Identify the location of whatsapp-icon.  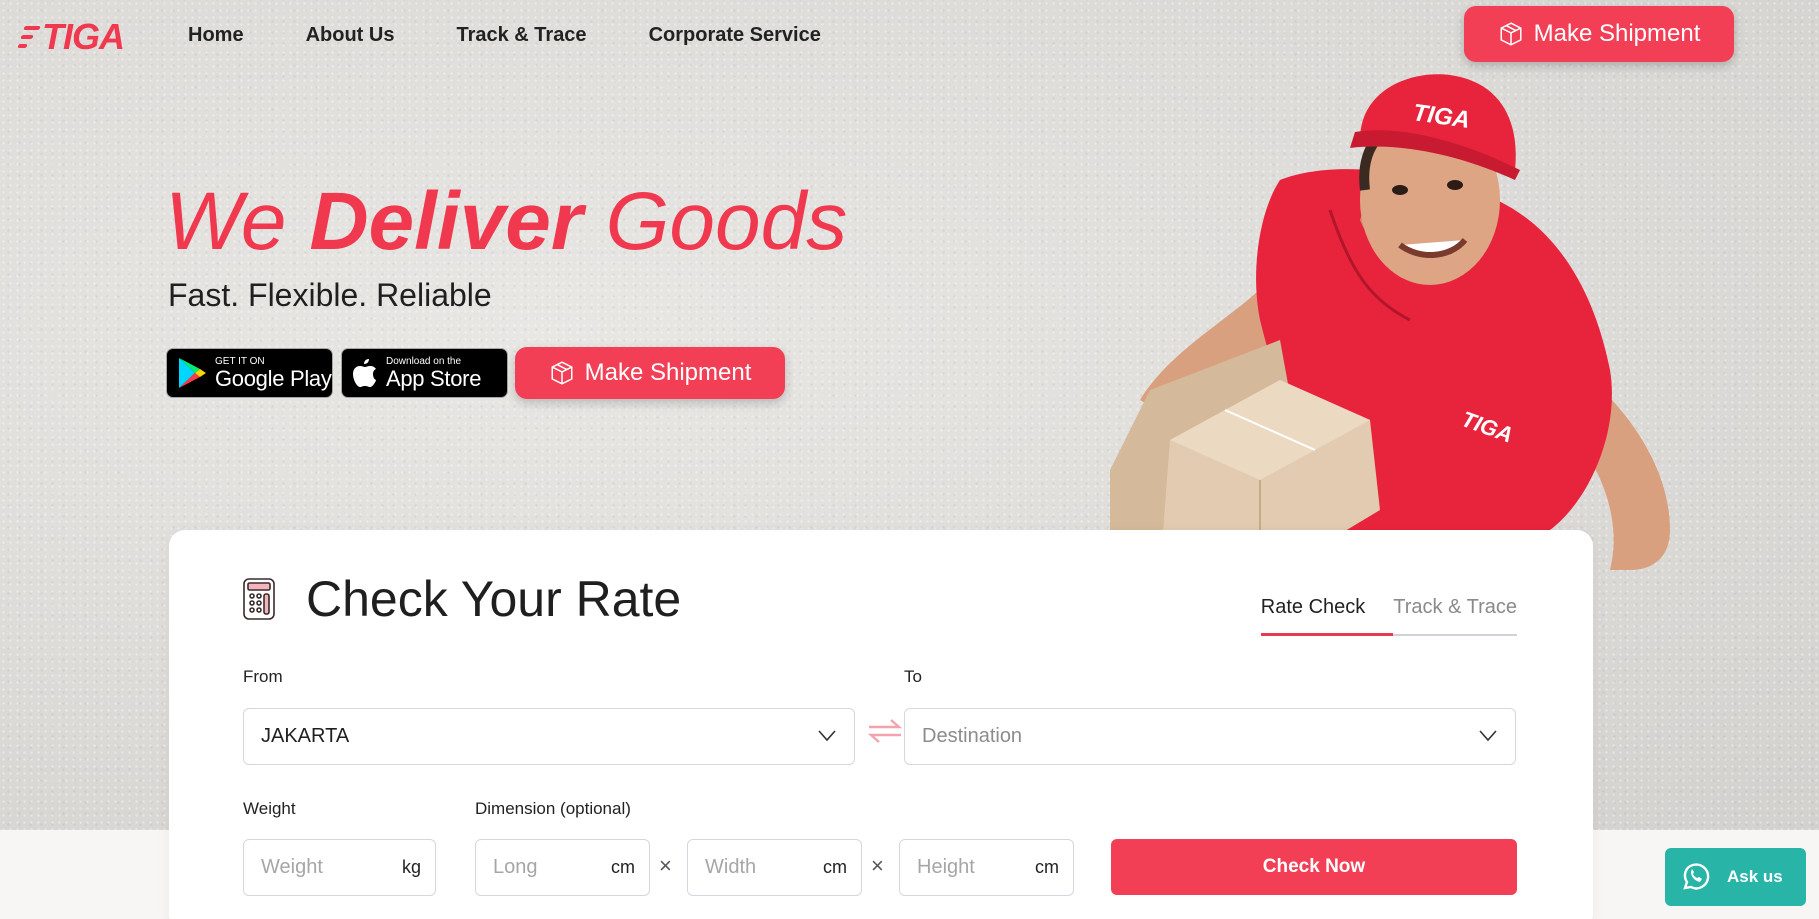
(1696, 876).